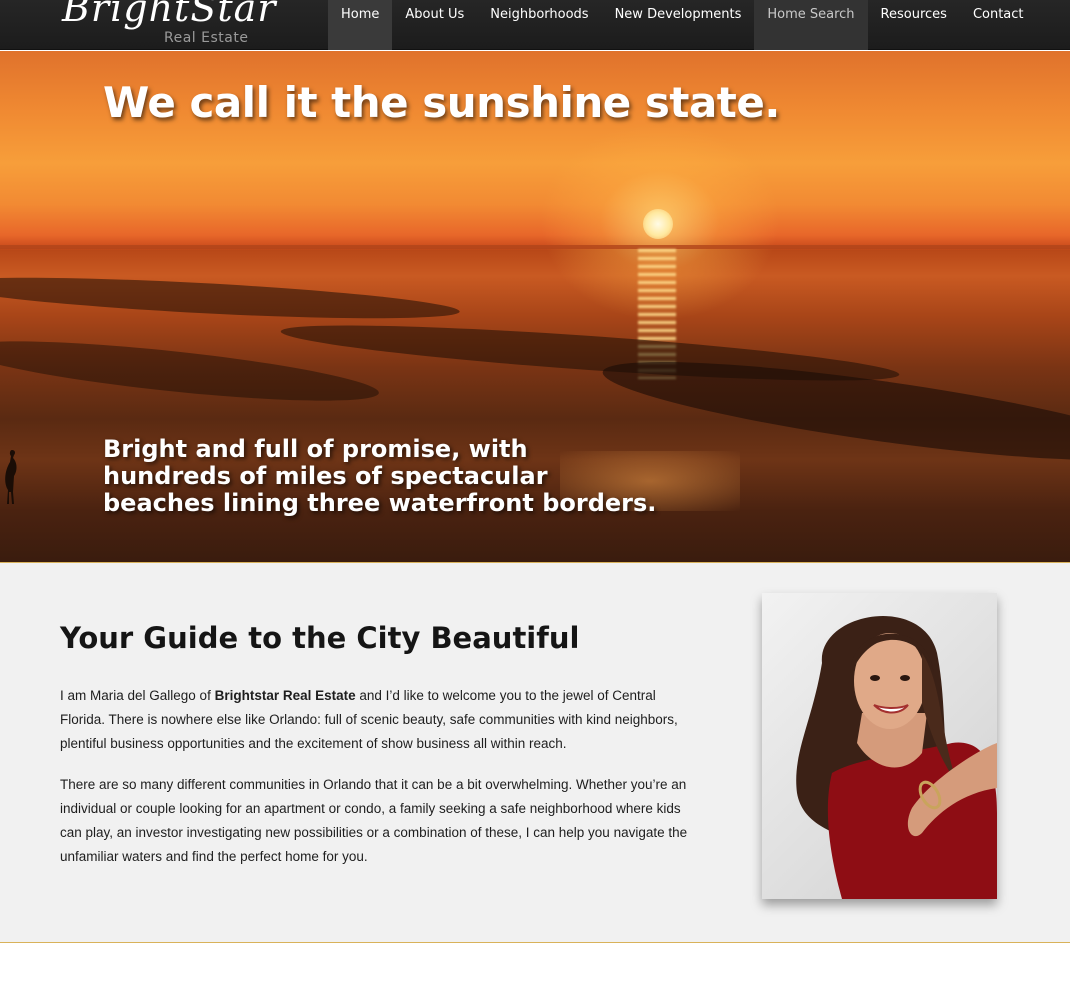 The image size is (1070, 1000). What do you see at coordinates (137, 695) in the screenshot?
I see `intro-text: I am Maria del Gallego of` at bounding box center [137, 695].